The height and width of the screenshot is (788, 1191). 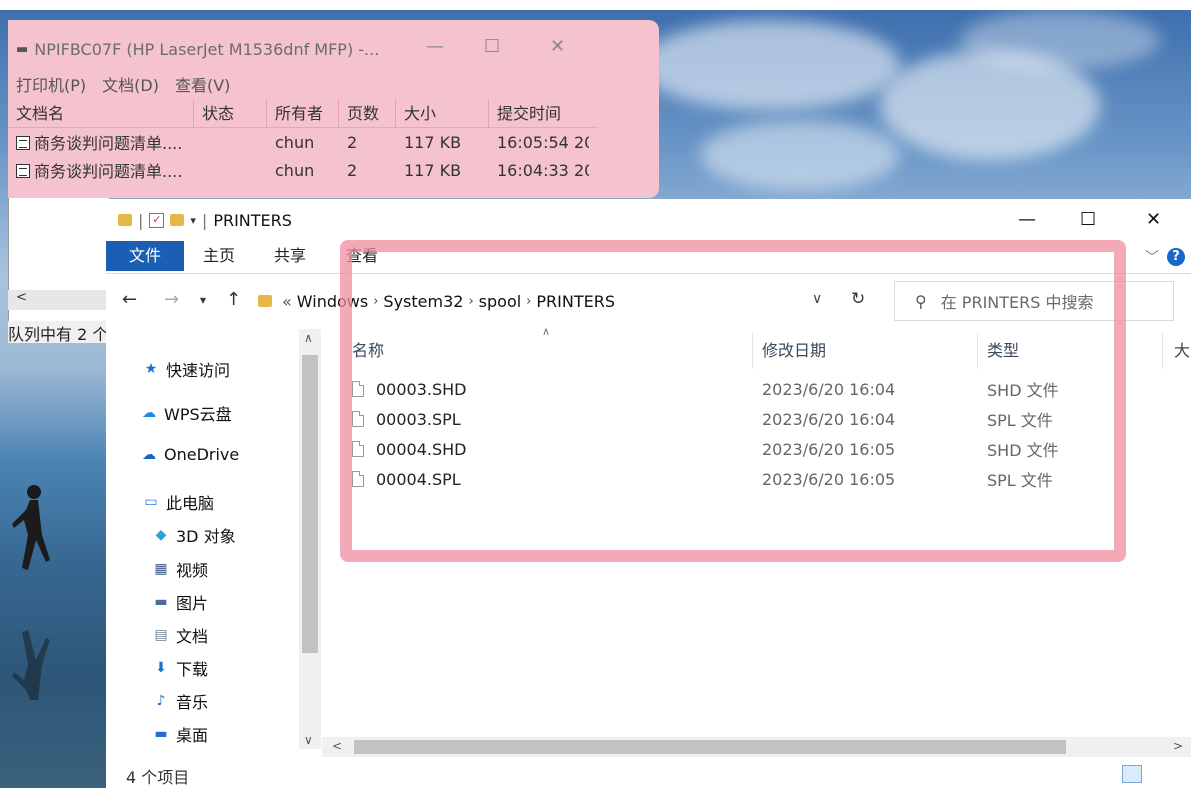 I want to click on search-placeholder: 在 PRINTERS 中搜索, so click(x=1017, y=302).